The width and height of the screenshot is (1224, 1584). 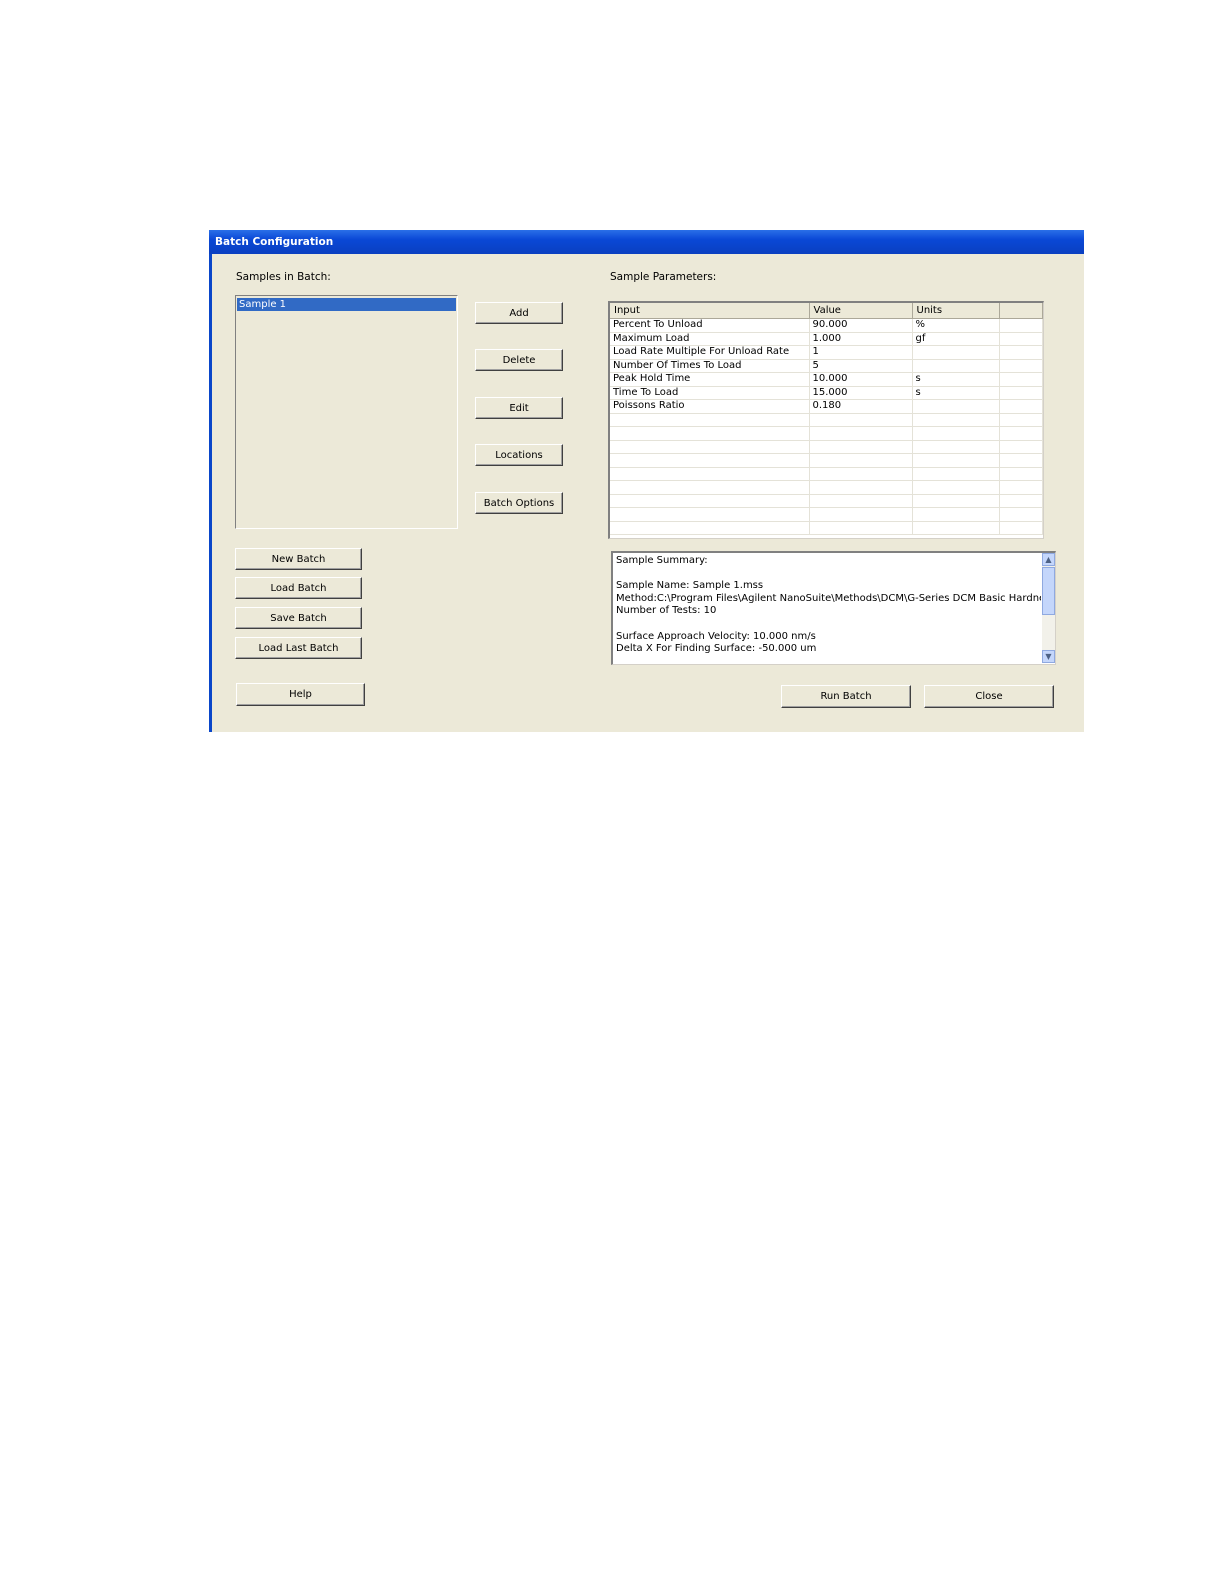 I want to click on save-batch-button: Save Batch, so click(x=298, y=618).